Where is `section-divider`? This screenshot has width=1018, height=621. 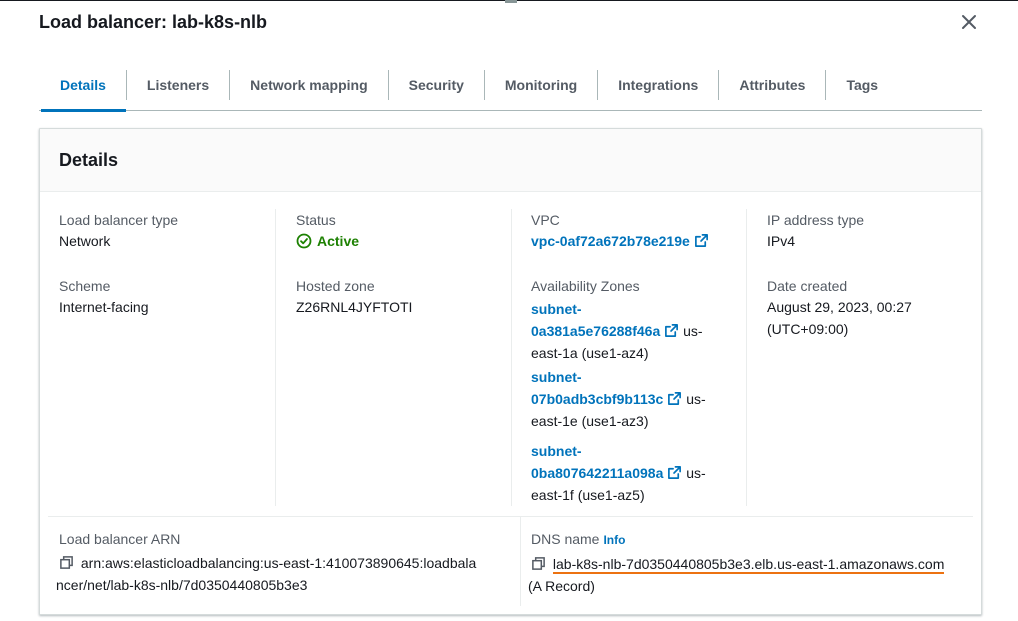
section-divider is located at coordinates (510, 516).